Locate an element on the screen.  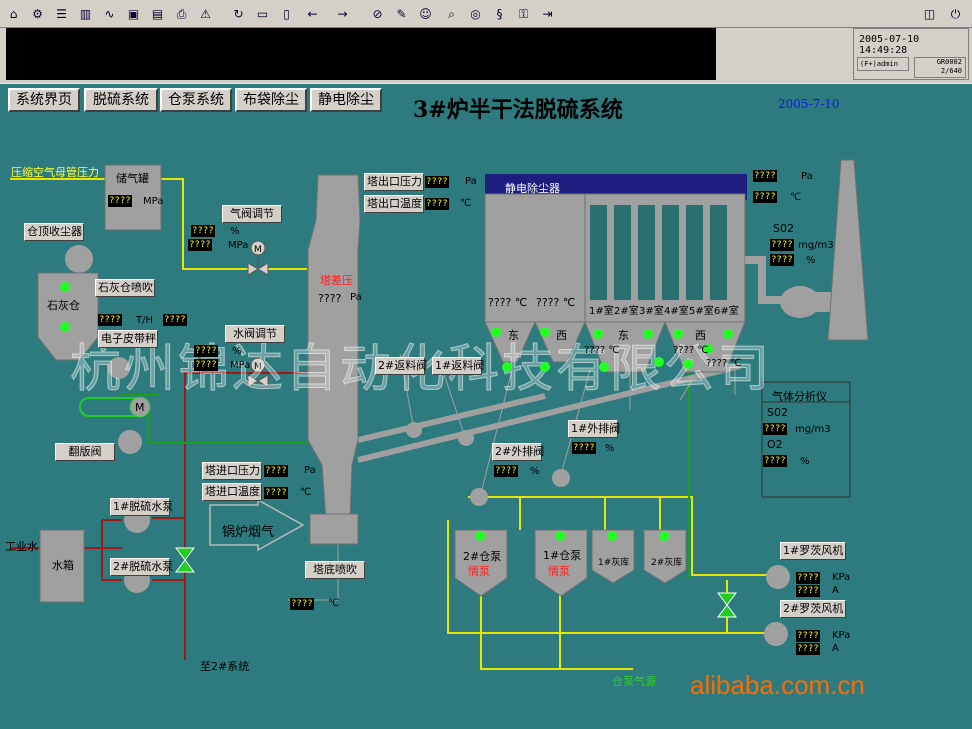
hopper-temp3: ???? ℃ is located at coordinates (724, 363).